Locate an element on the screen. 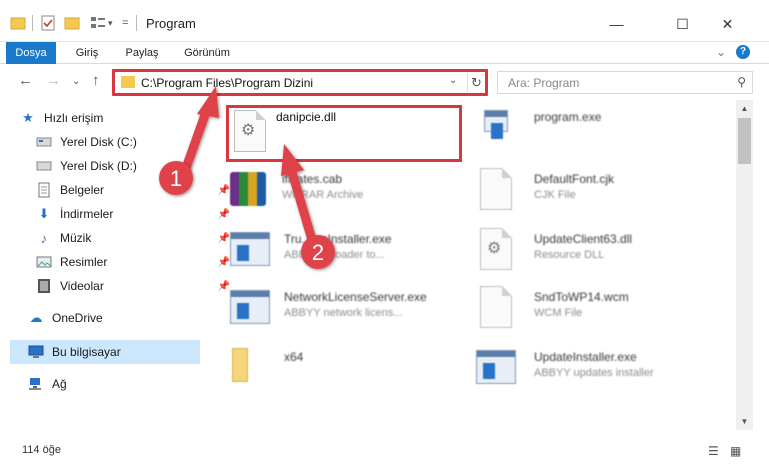 The image size is (769, 476). cloud-icon: ☁ is located at coordinates (36, 317).